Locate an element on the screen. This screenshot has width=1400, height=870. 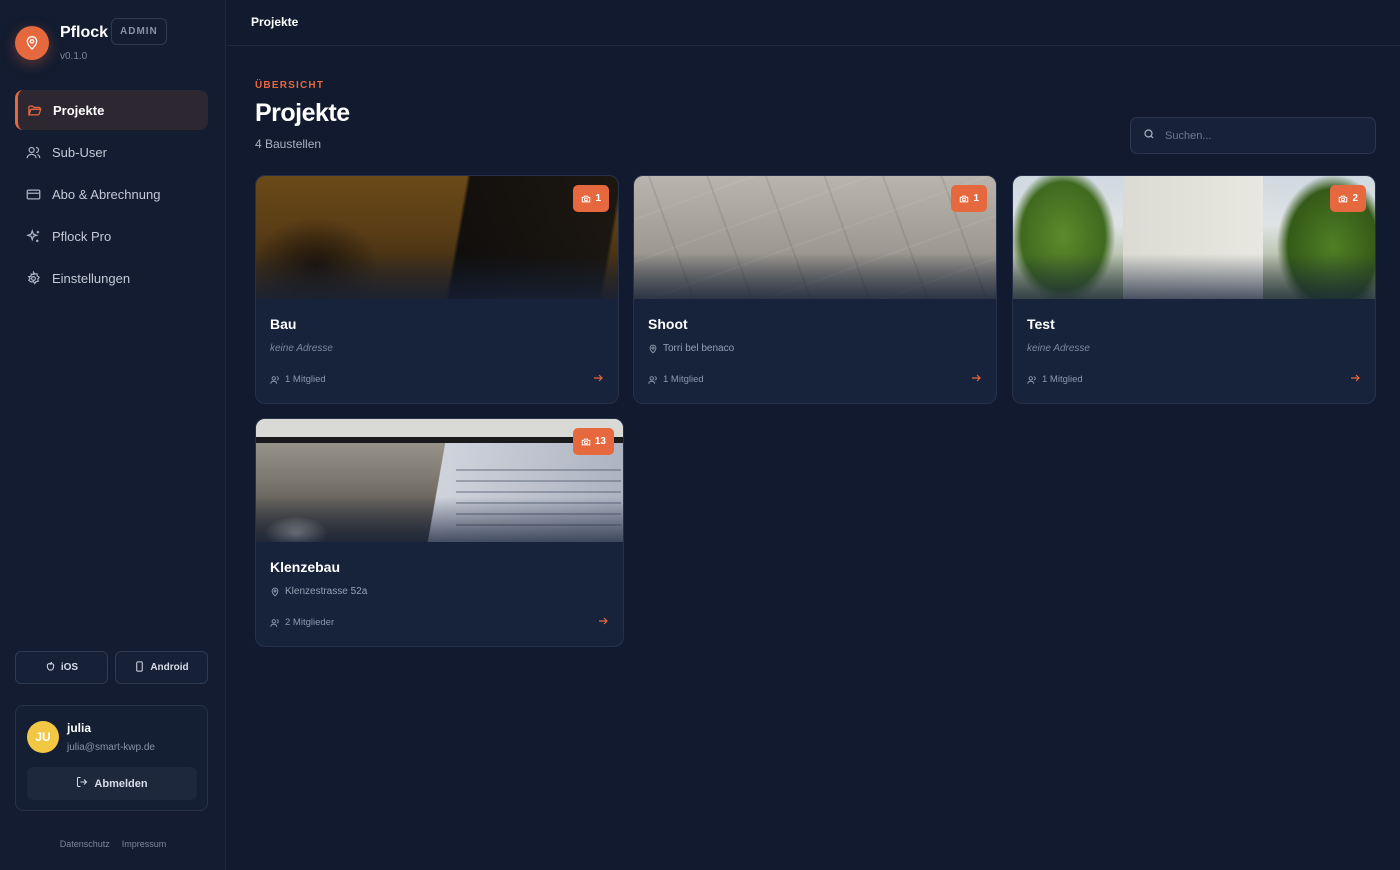
brand: Pflock ADMIN v0.1.0 is located at coordinates (115, 43).